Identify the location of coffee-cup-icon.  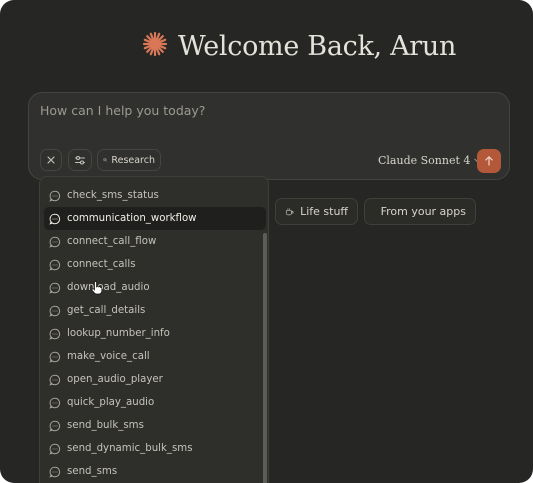
(289, 211).